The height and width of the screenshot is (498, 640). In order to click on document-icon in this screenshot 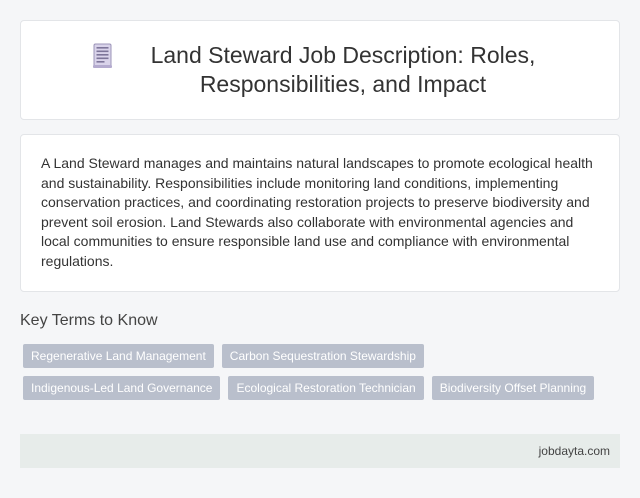, I will do `click(102, 55)`.